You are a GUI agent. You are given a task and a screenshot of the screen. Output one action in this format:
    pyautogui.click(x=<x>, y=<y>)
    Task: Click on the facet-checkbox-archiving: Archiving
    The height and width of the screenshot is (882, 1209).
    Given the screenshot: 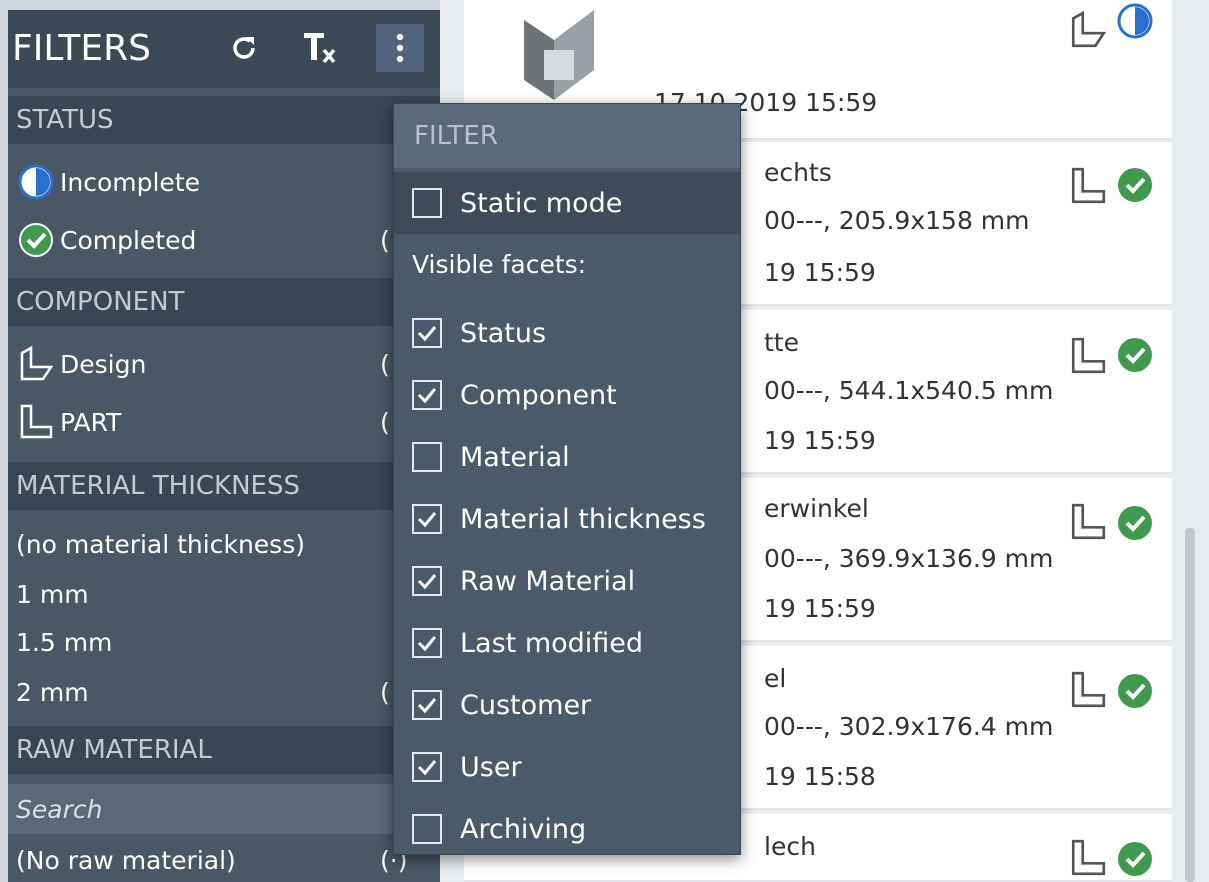 What is the action you would take?
    pyautogui.click(x=499, y=829)
    